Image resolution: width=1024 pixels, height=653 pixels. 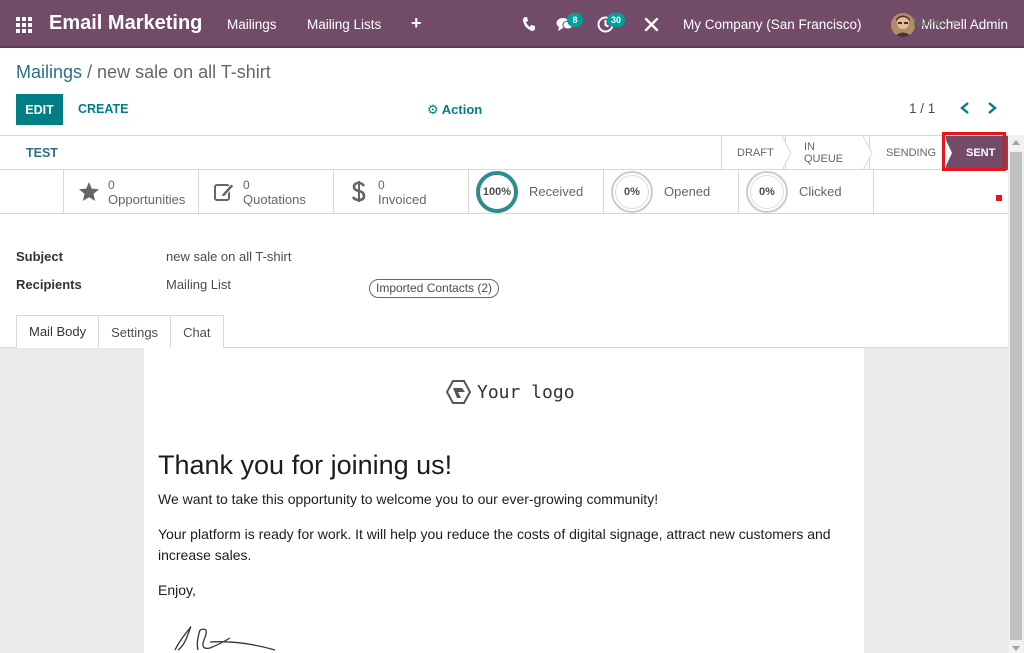 I want to click on notebook-tabs: Mail Body Settings Chat, so click(x=120, y=331).